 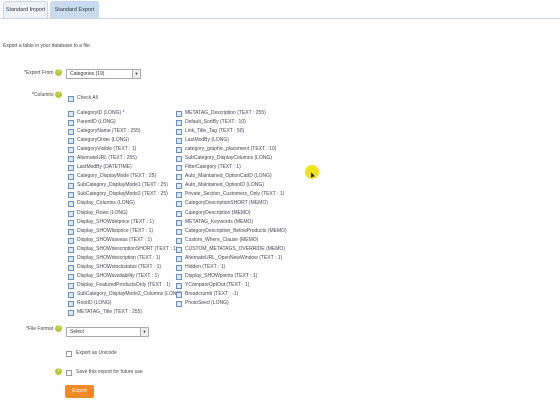 What do you see at coordinates (280, 9) in the screenshot?
I see `tab-bar: Standard Import Standard Export` at bounding box center [280, 9].